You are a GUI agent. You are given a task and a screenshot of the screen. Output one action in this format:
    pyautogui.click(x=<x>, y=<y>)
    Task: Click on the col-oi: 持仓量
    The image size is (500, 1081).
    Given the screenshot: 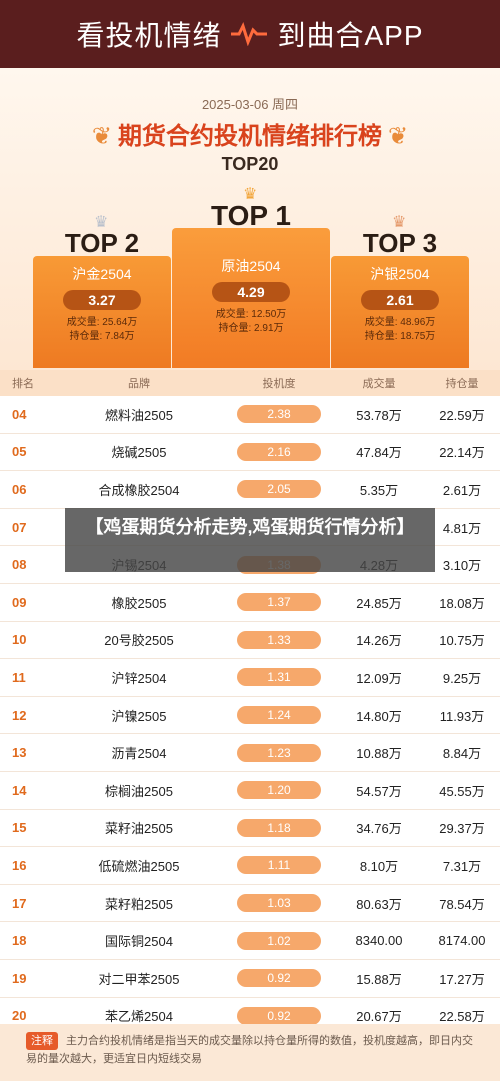 What is the action you would take?
    pyautogui.click(x=462, y=384)
    